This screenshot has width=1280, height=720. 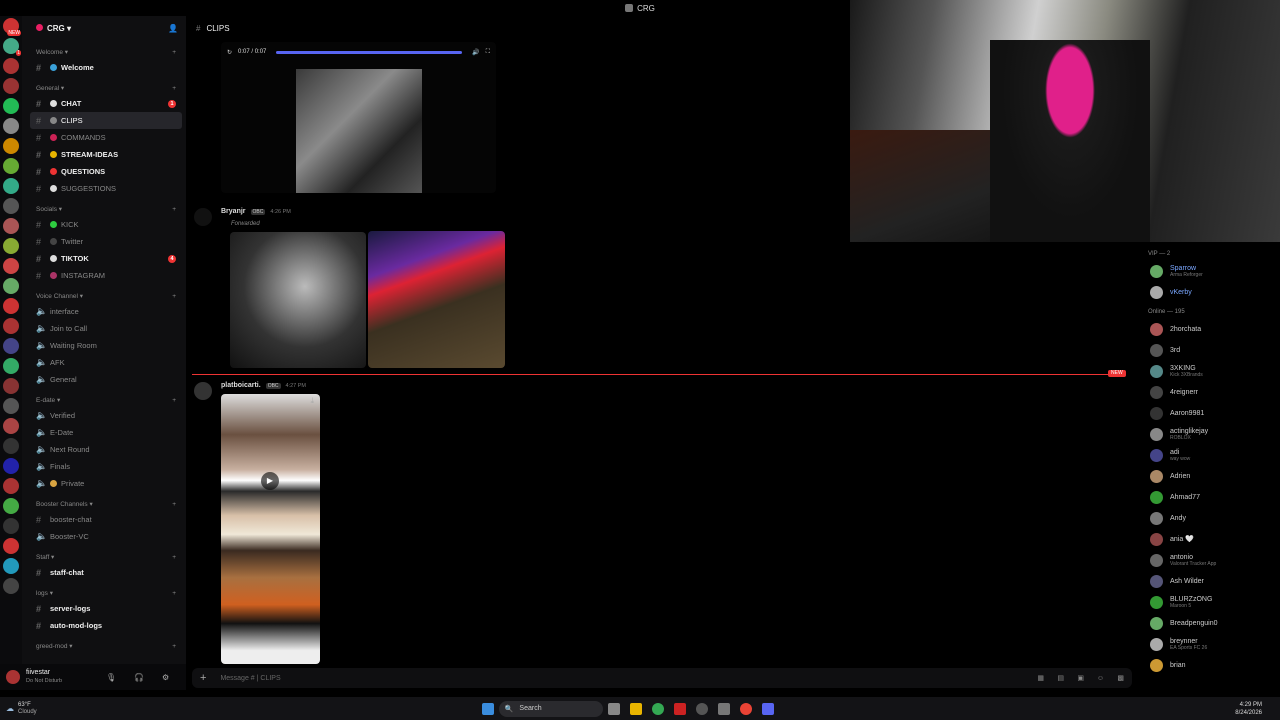 What do you see at coordinates (104, 449) in the screenshot?
I see `channel-item: 🔈 Next Round` at bounding box center [104, 449].